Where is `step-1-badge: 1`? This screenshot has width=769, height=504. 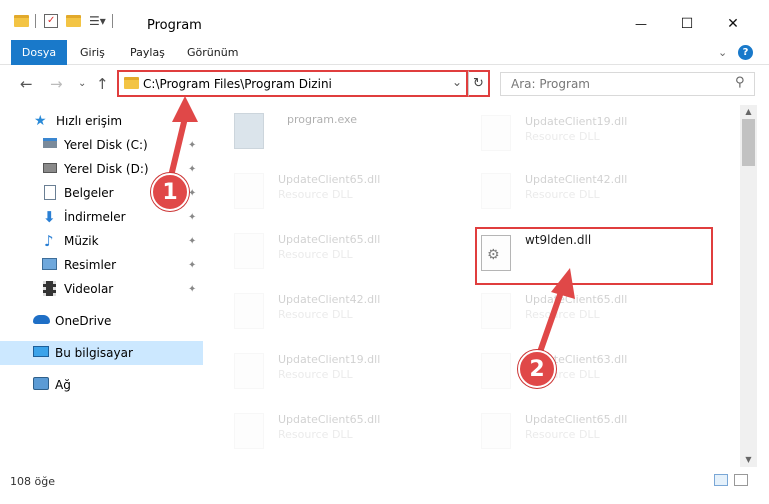
step-1-badge: 1 is located at coordinates (170, 192).